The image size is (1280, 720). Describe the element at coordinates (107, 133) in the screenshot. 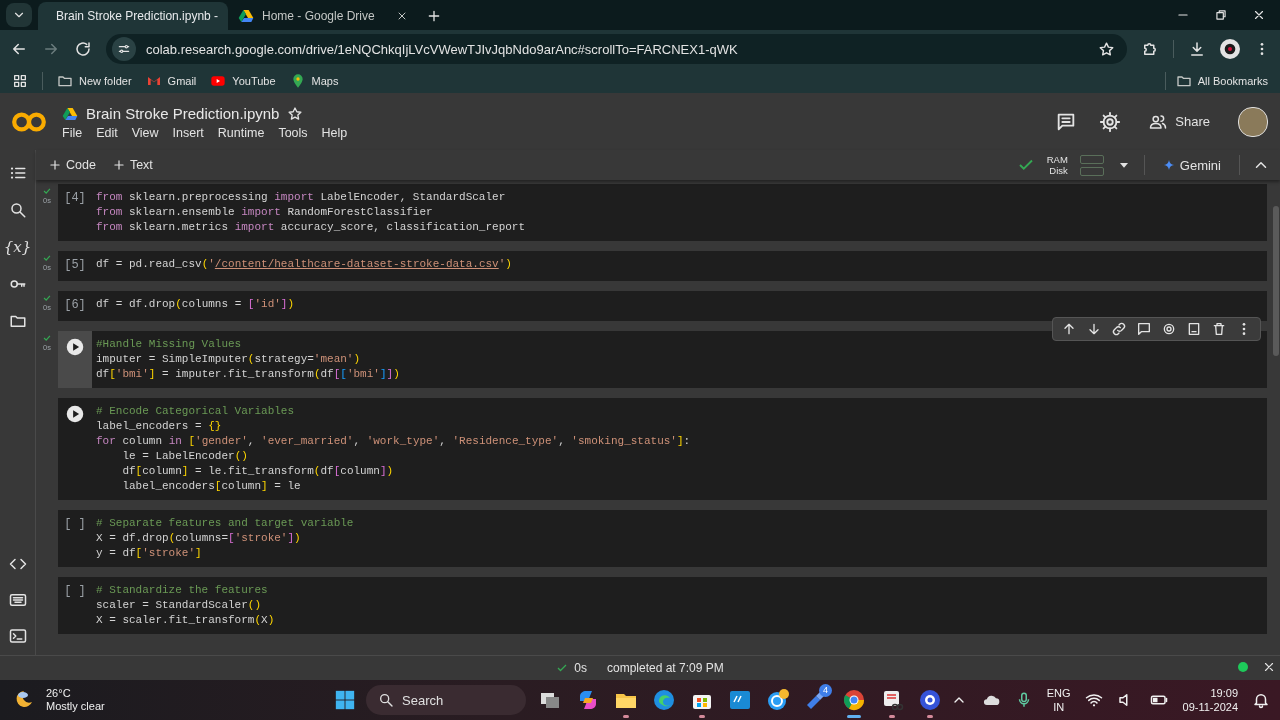

I see `menu-item: Edit` at that location.